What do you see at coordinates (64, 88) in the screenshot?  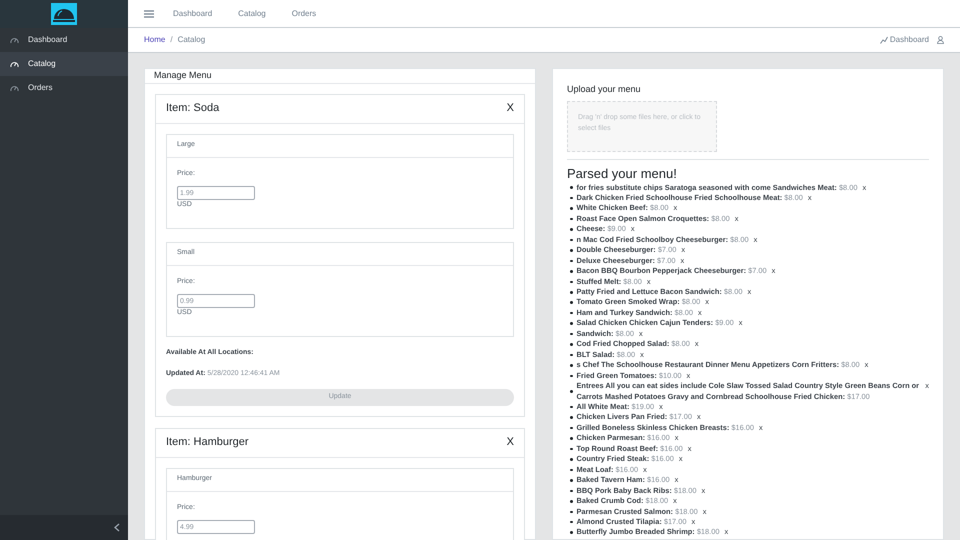 I see `sidebar-item: Orders` at bounding box center [64, 88].